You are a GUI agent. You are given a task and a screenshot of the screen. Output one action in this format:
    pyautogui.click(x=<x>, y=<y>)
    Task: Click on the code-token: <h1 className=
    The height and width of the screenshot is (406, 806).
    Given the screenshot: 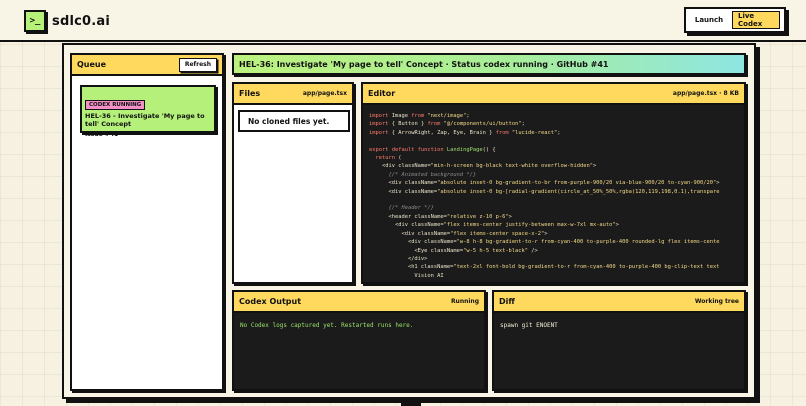 What is the action you would take?
    pyautogui.click(x=411, y=267)
    